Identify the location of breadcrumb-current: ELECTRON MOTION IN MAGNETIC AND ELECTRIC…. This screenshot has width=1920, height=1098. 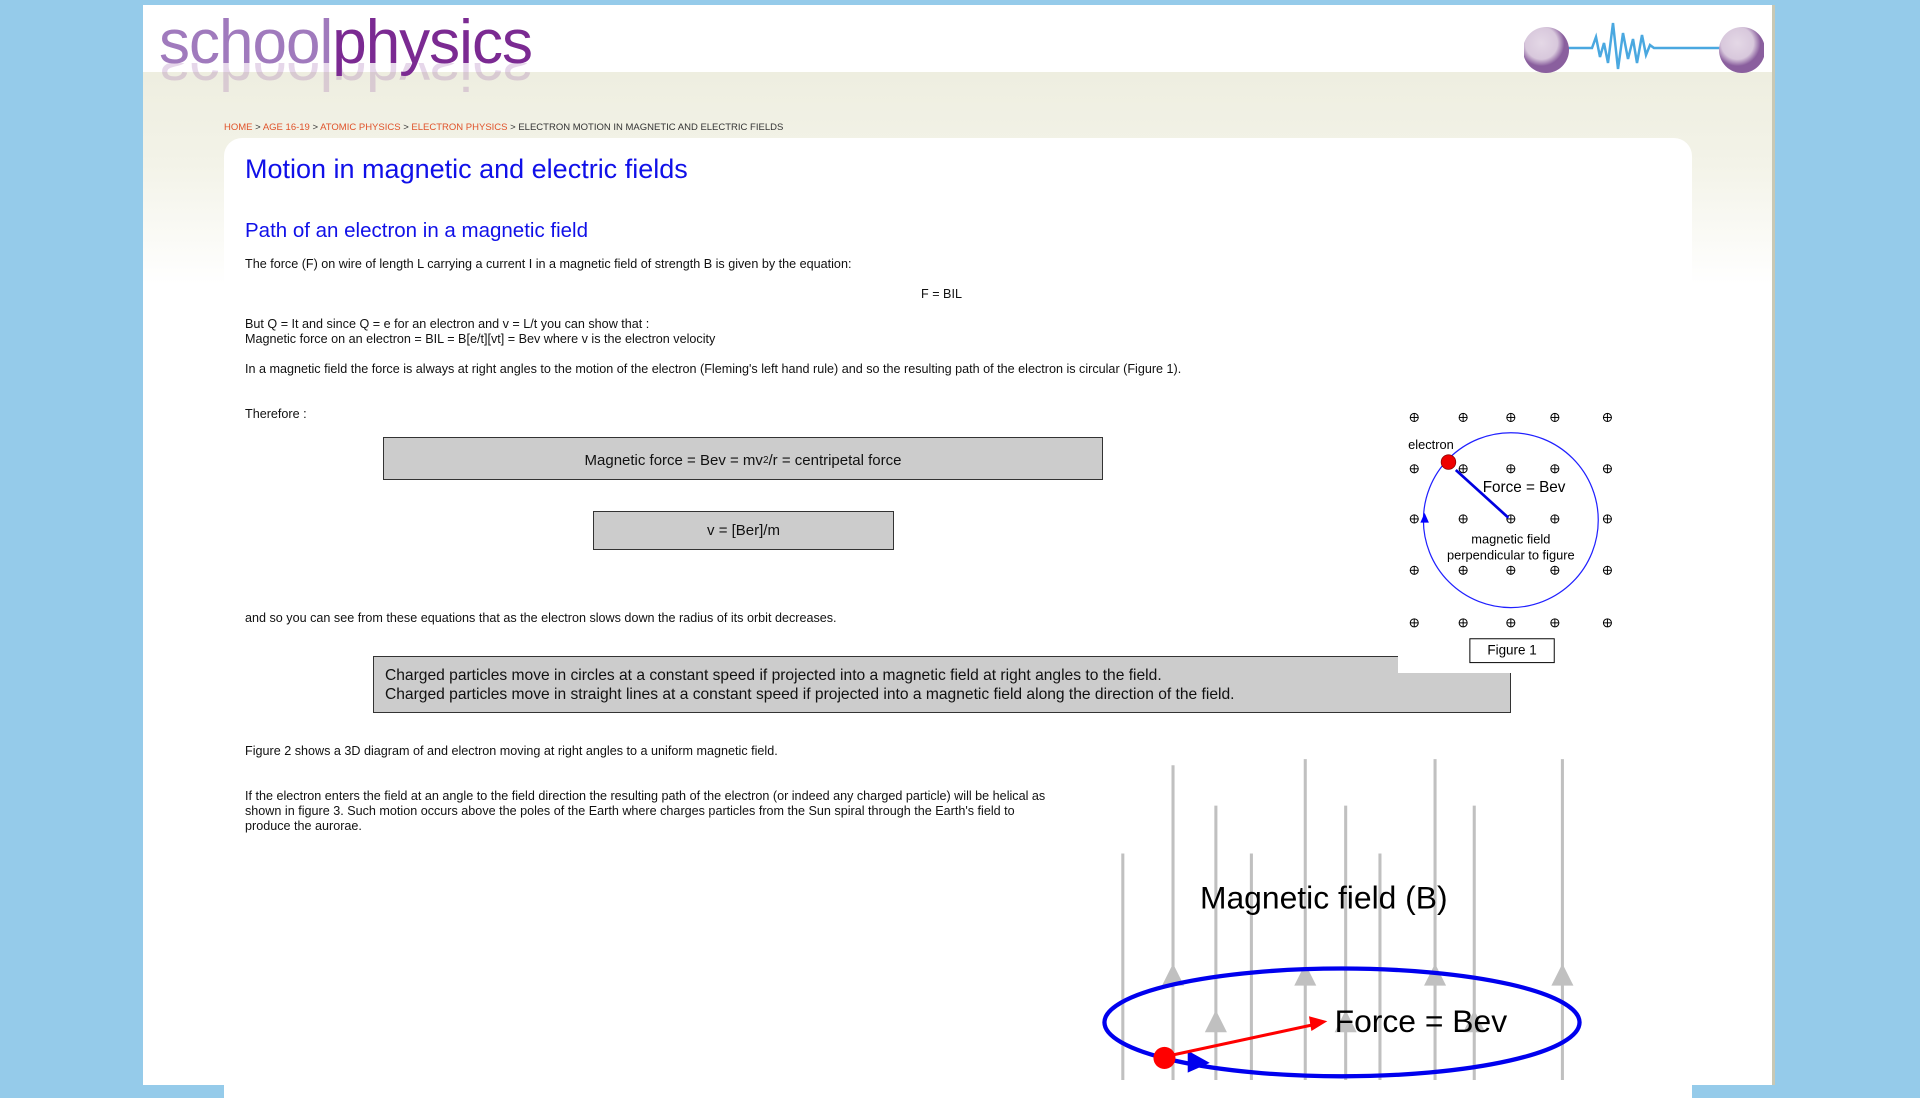
(651, 127).